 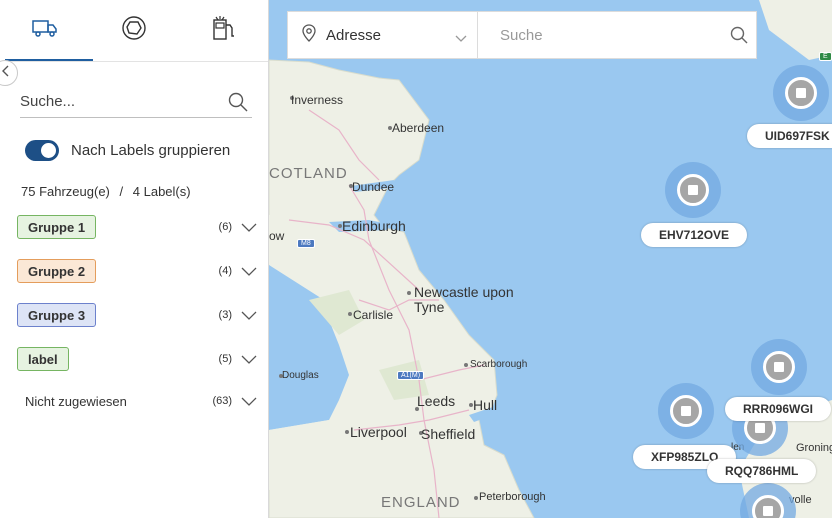 I want to click on place-hull: Hull, so click(x=485, y=405).